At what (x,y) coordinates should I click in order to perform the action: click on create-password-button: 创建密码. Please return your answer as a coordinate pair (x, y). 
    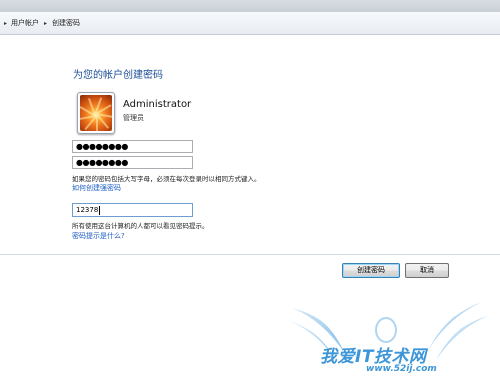
    Looking at the image, I should click on (371, 270).